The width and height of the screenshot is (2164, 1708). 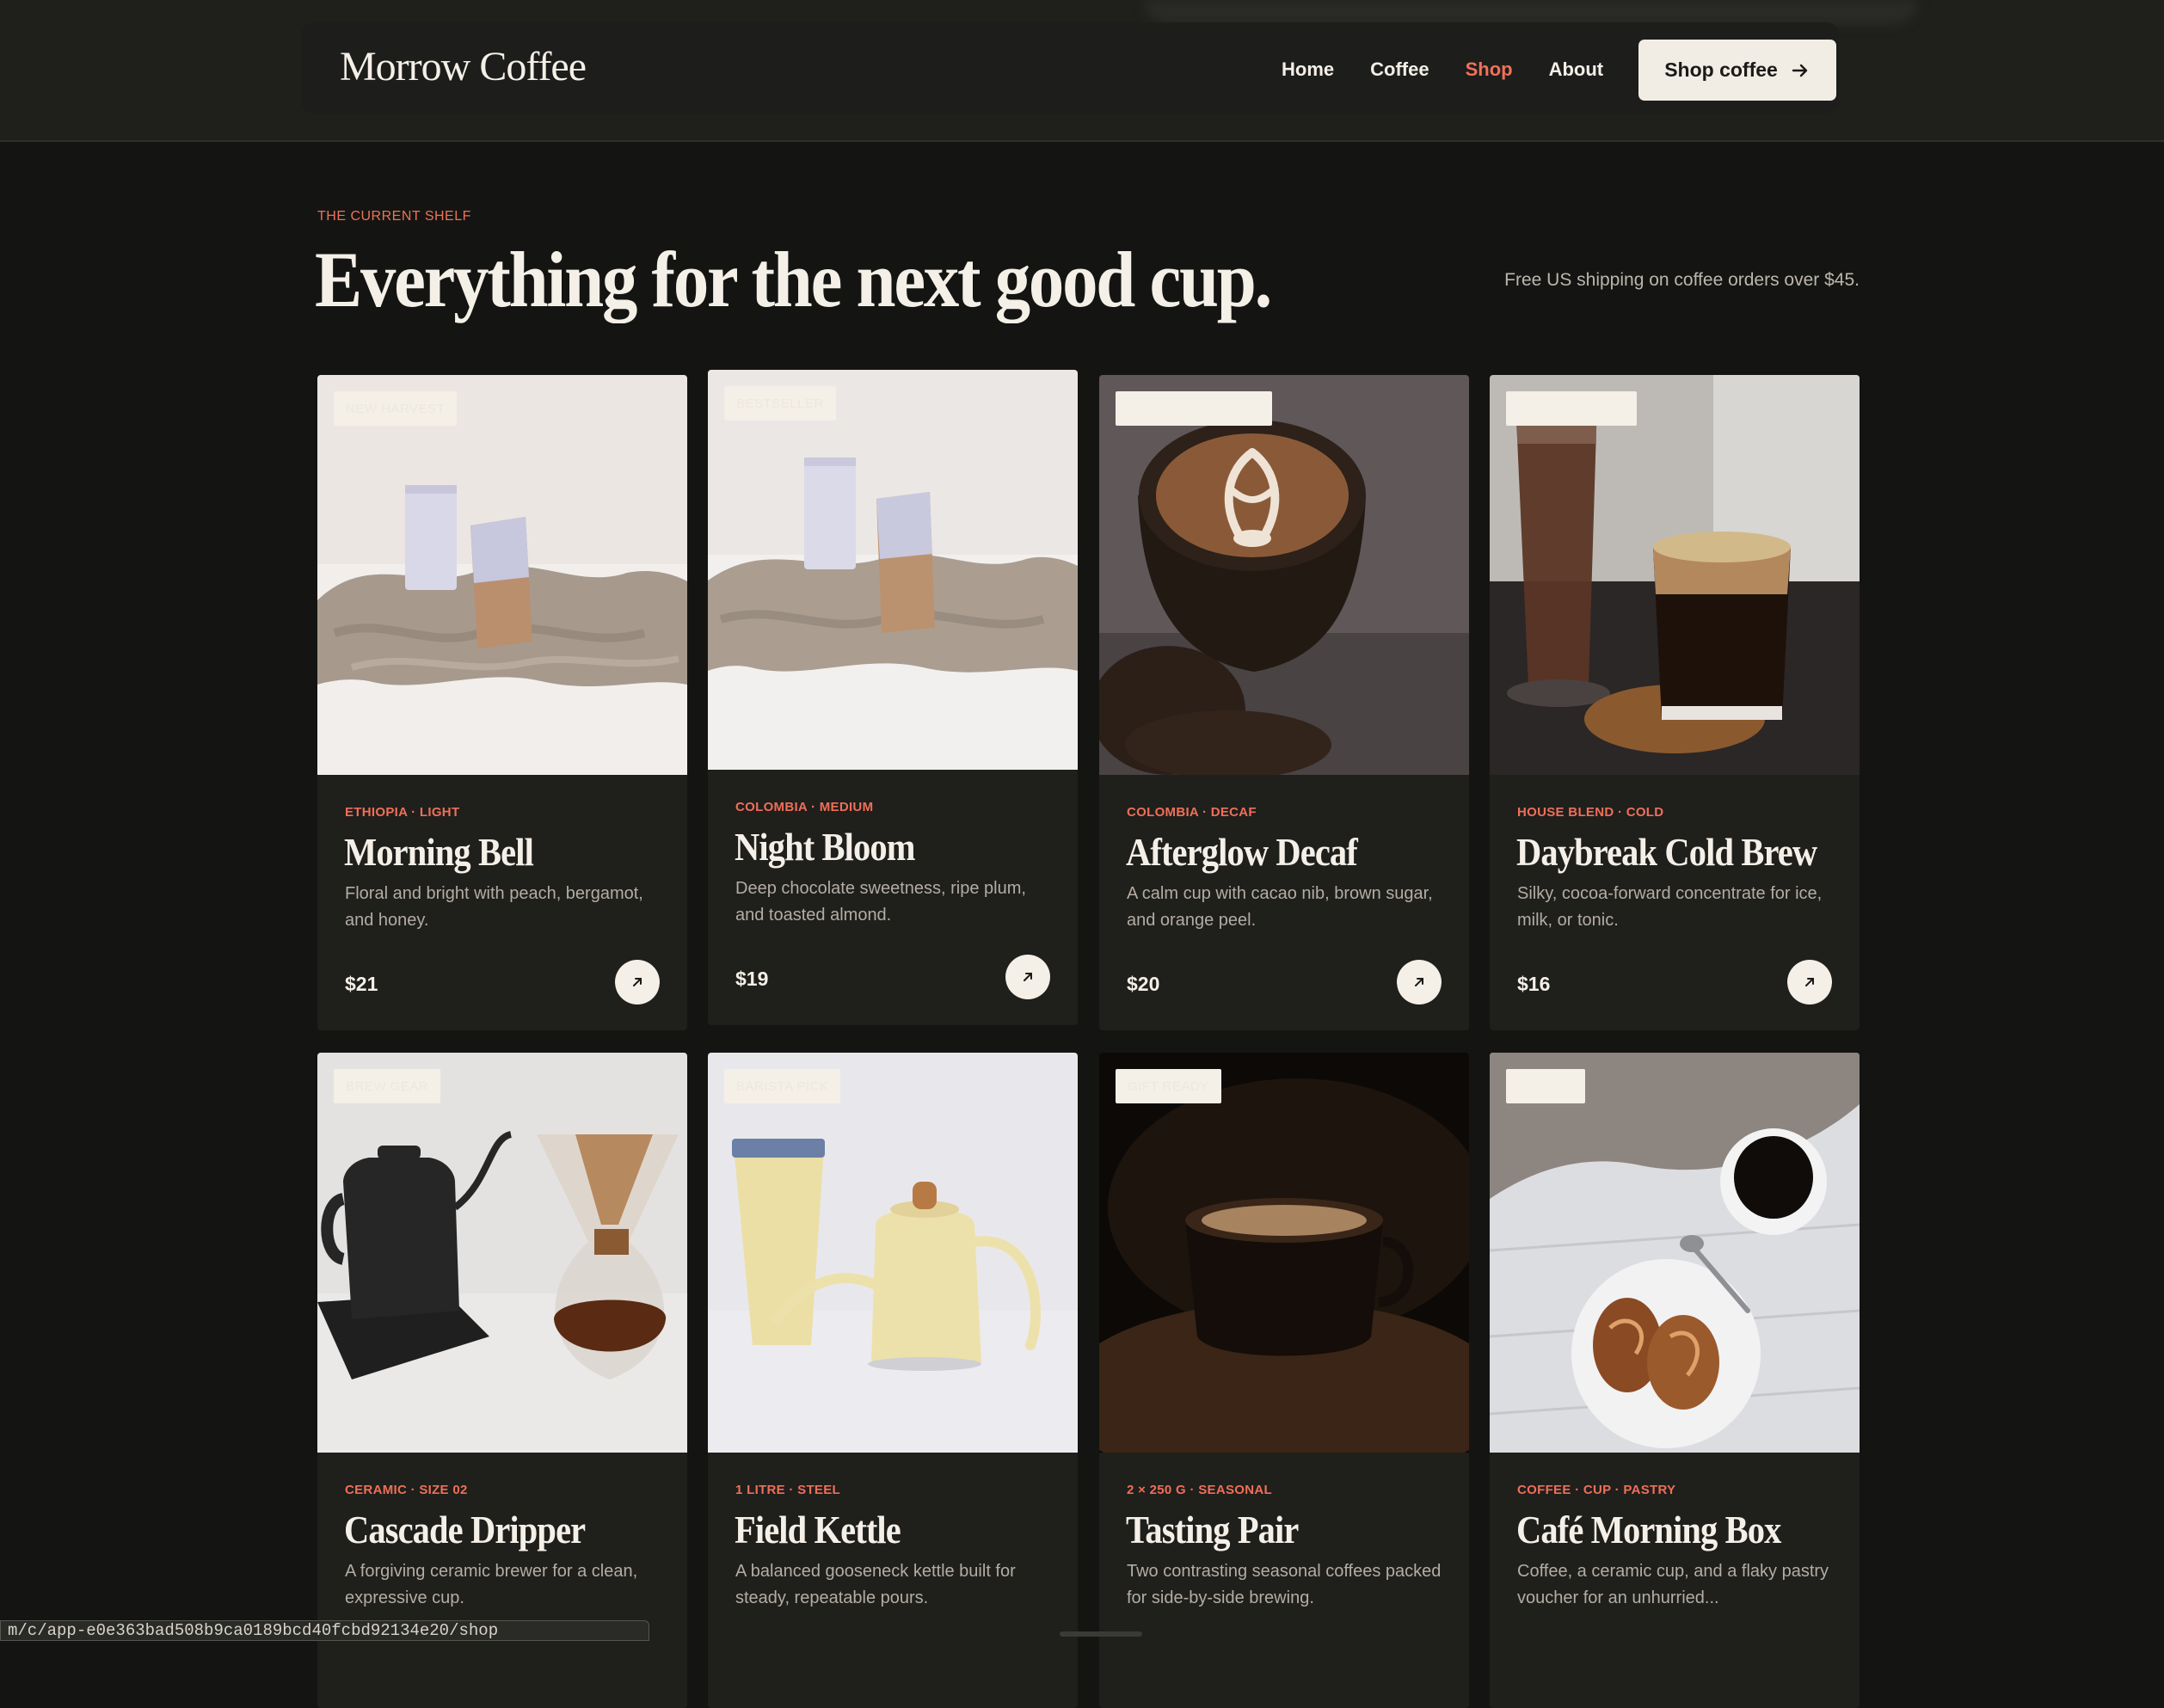 I want to click on product-badge: BREW GEAR, so click(x=388, y=1086).